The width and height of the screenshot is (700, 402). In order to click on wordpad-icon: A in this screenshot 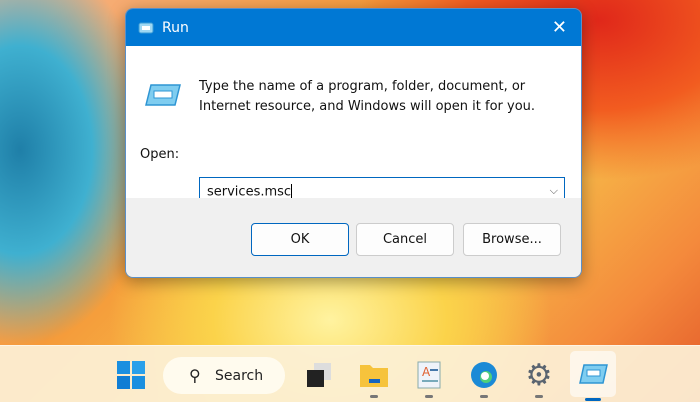, I will do `click(429, 375)`.